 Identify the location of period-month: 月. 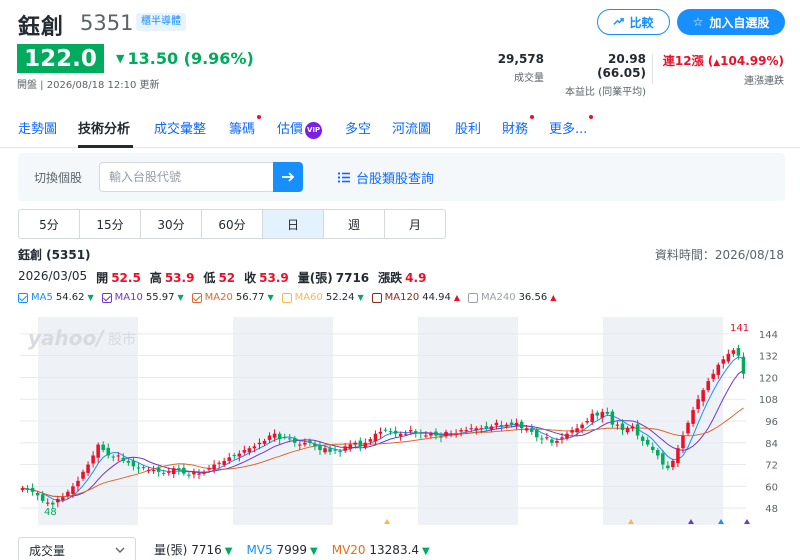
(415, 224).